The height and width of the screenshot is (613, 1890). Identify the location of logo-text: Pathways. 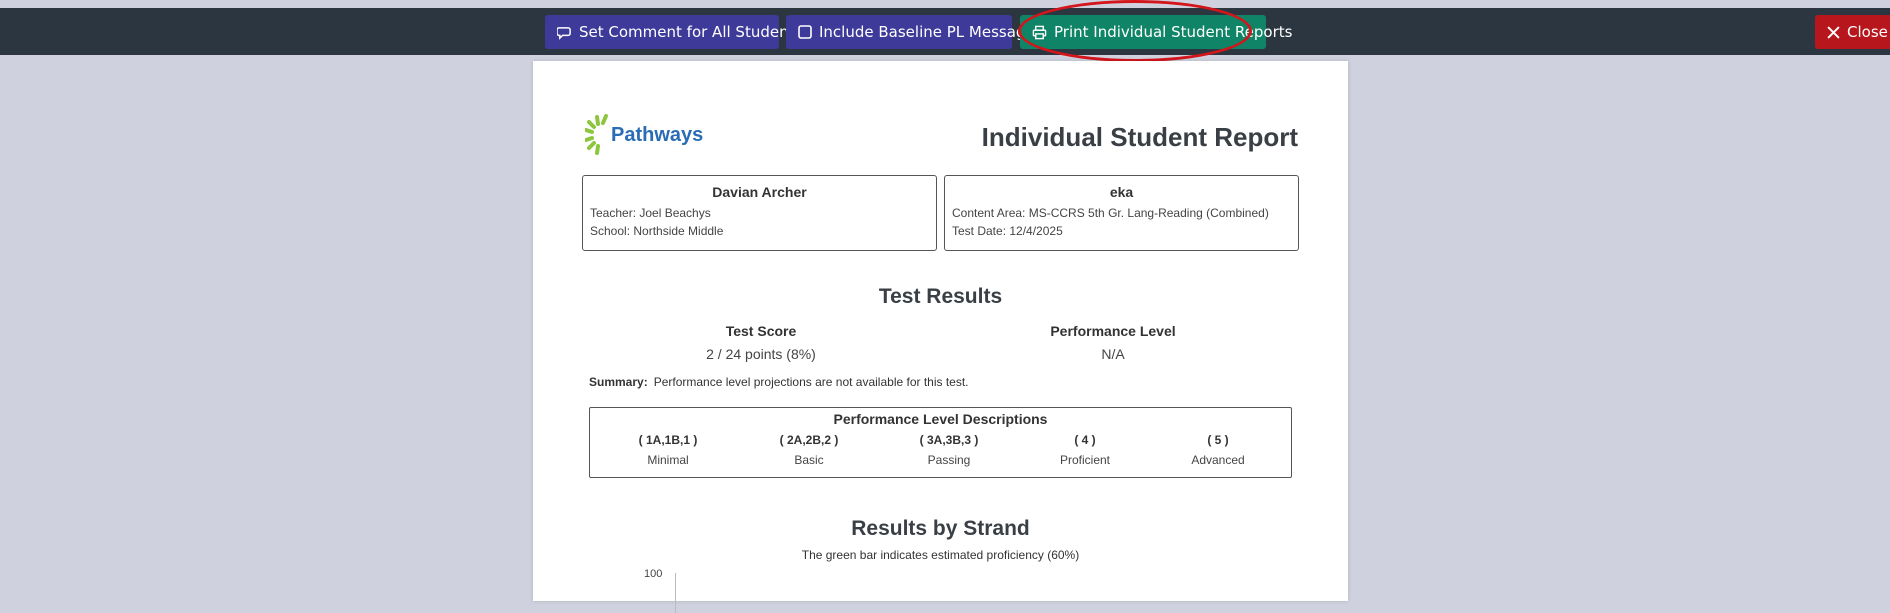
(657, 134).